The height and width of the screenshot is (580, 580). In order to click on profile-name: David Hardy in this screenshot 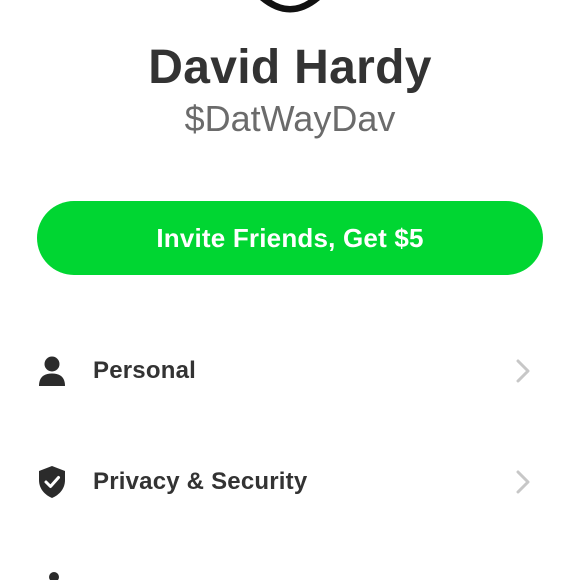, I will do `click(290, 67)`.